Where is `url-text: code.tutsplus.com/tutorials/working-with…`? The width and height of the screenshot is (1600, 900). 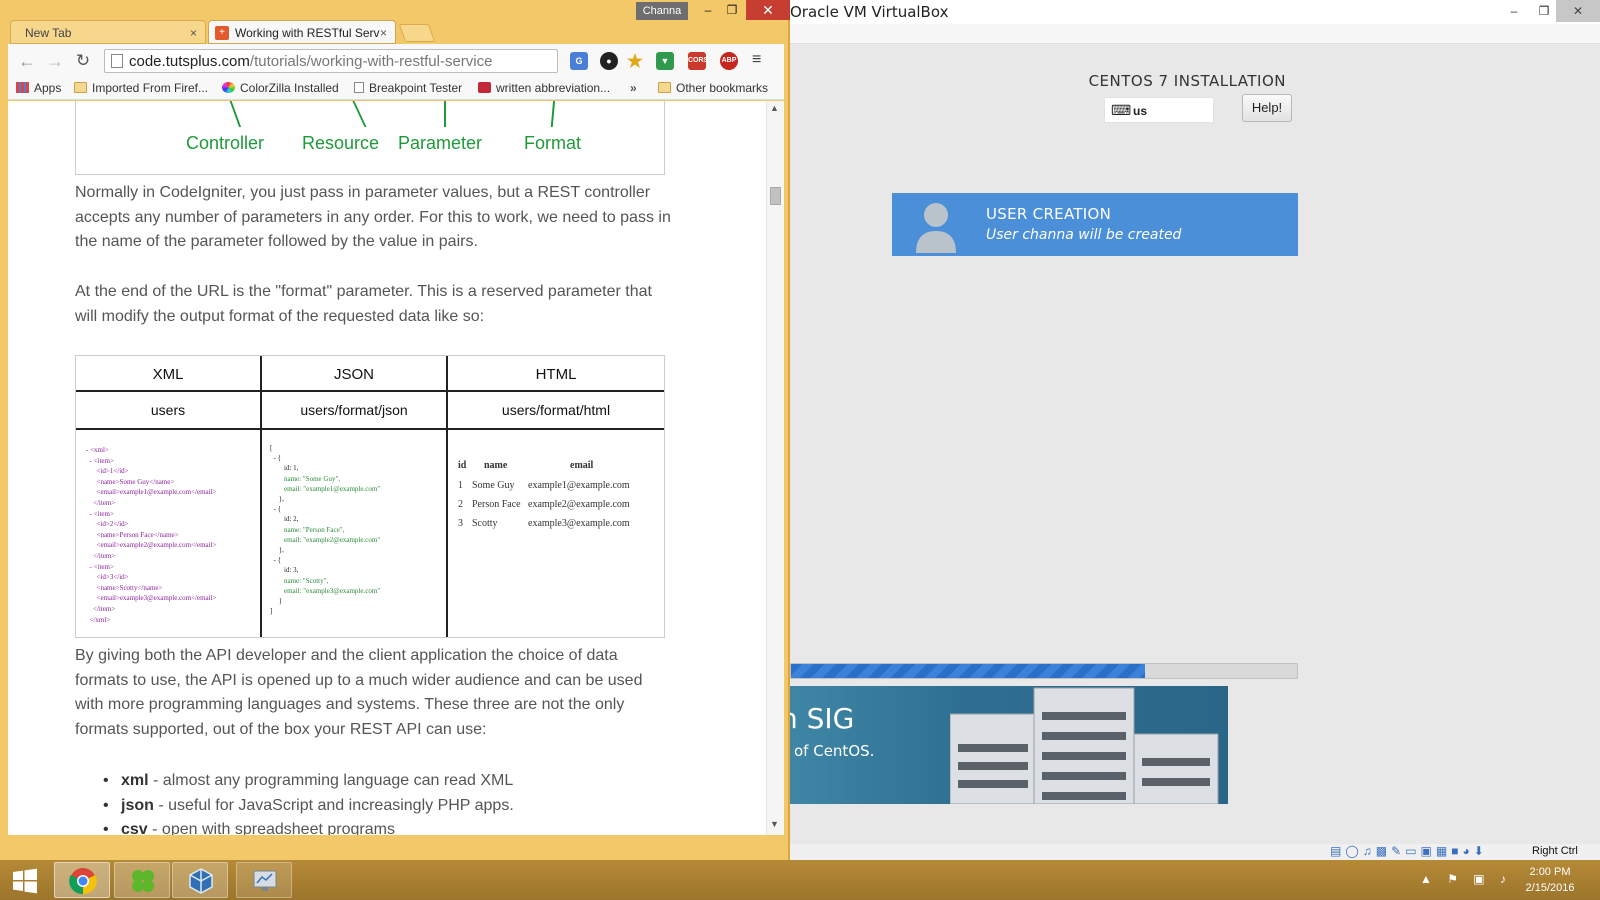
url-text: code.tutsplus.com/tutorials/working-with… is located at coordinates (310, 61).